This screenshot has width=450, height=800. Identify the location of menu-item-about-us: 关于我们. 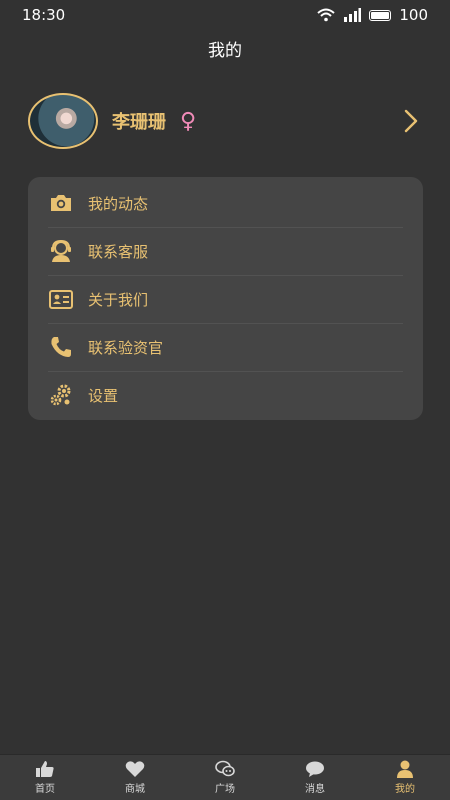
(225, 299).